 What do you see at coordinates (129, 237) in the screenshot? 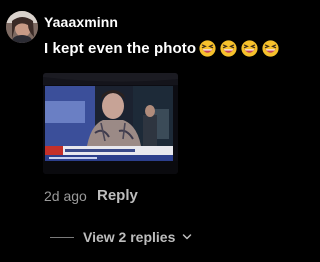
I see `view-replies-label: View 2 replies` at bounding box center [129, 237].